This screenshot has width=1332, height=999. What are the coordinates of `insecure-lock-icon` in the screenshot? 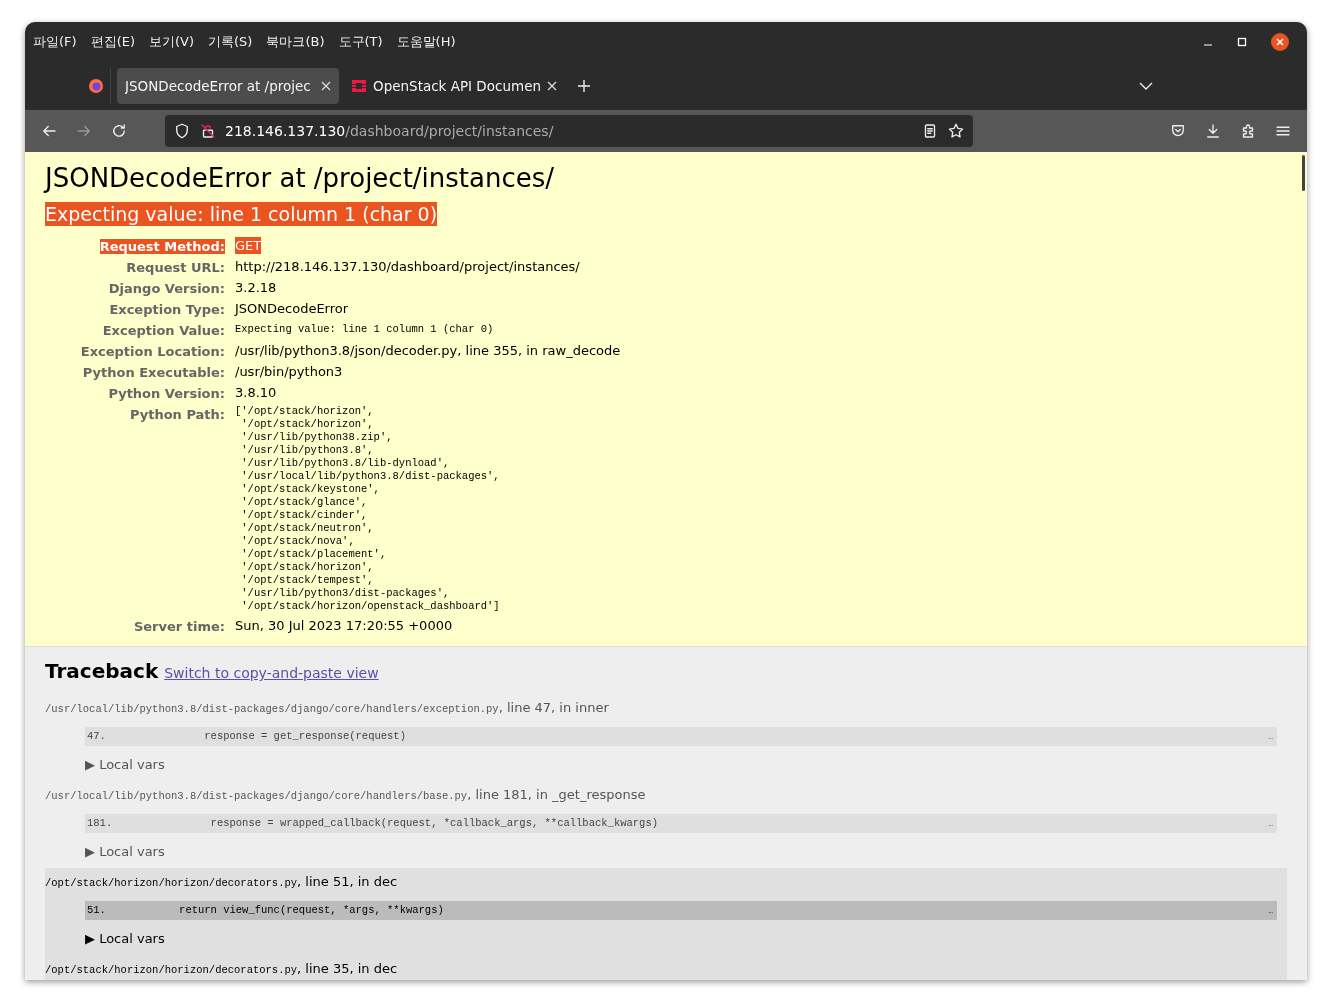 It's located at (208, 131).